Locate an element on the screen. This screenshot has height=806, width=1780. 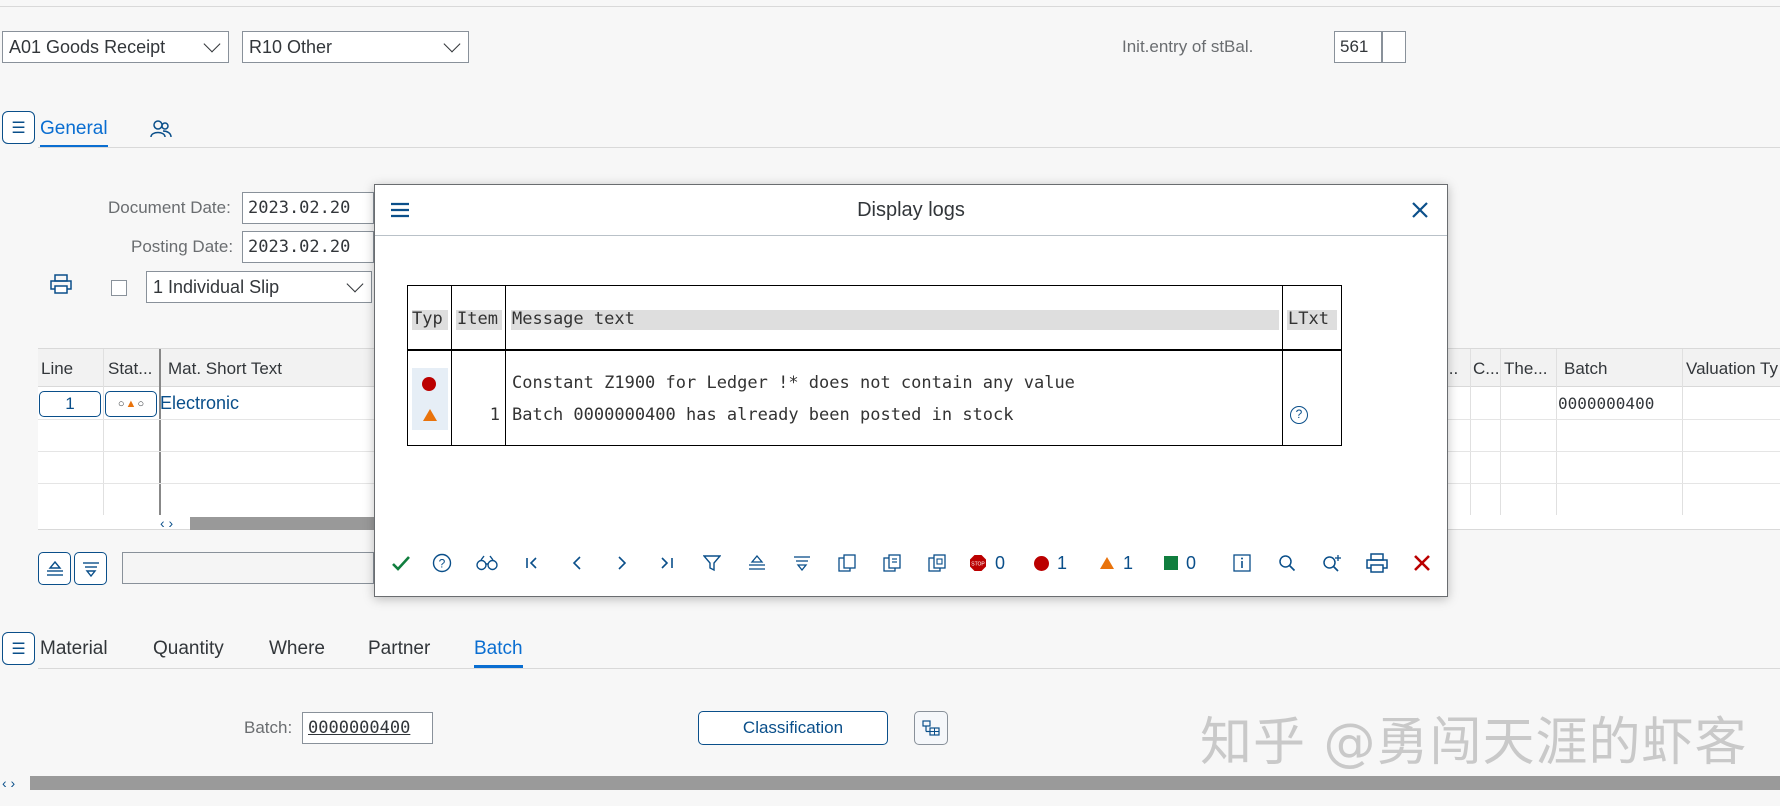
log-header-typ: Typ is located at coordinates (427, 319).